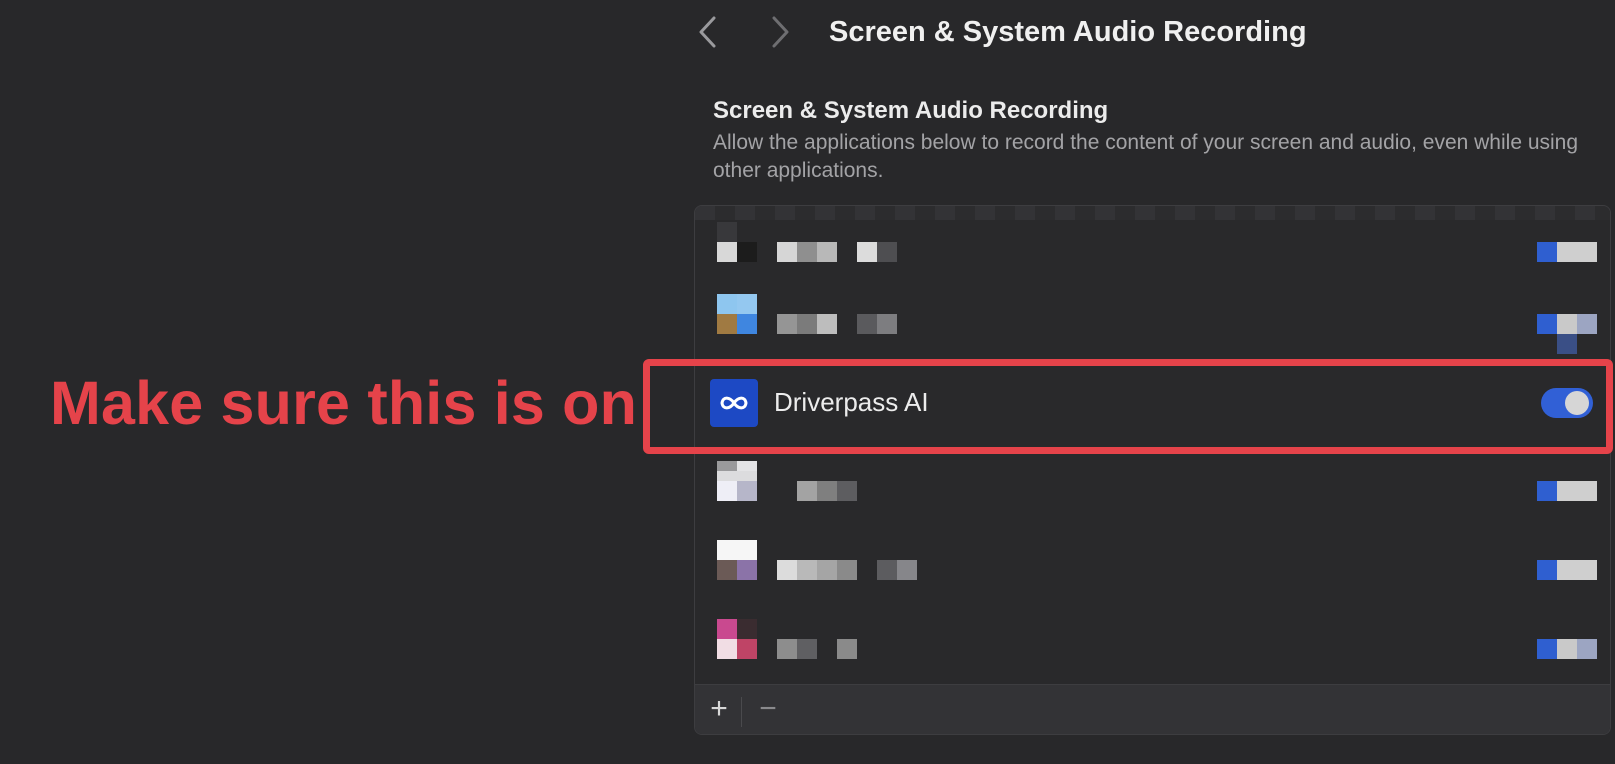  I want to click on back-button, so click(708, 32).